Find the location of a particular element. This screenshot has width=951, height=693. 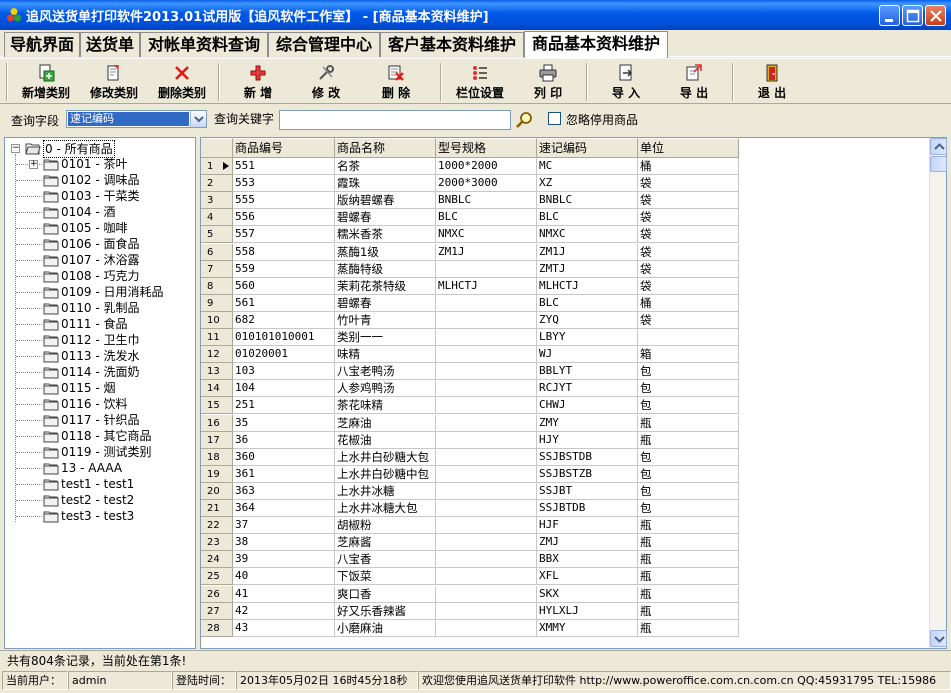

vertical-scrollbar is located at coordinates (938, 393).